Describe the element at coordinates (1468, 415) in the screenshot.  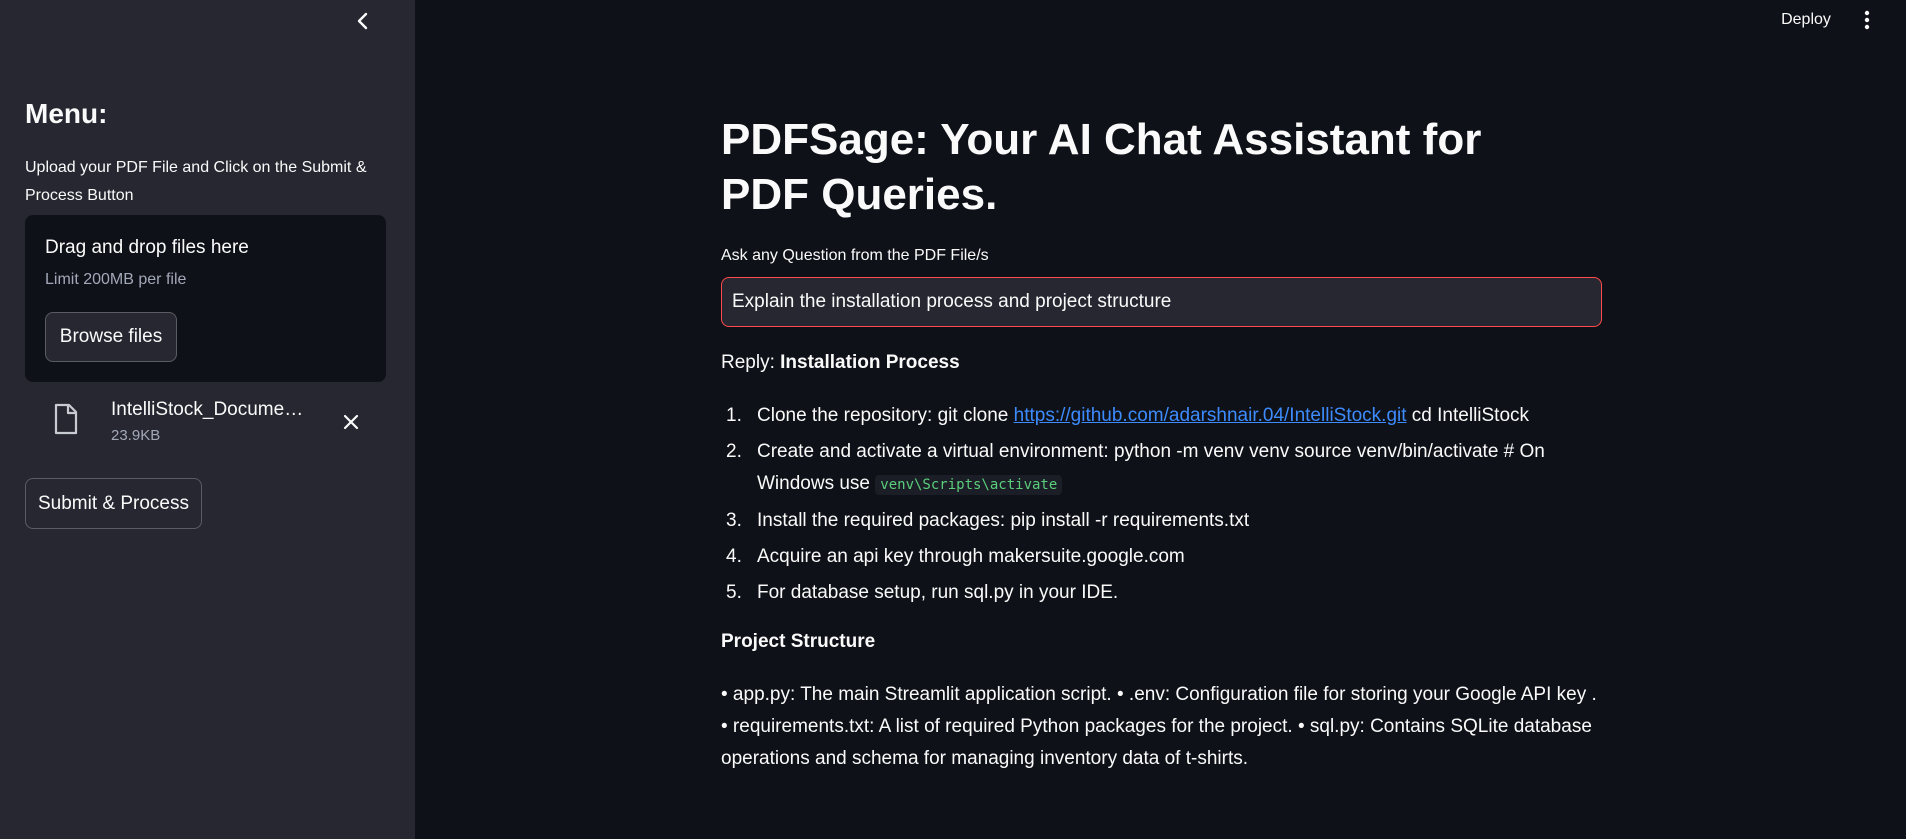
I see `step-text-after: cd IntelliStock` at that location.